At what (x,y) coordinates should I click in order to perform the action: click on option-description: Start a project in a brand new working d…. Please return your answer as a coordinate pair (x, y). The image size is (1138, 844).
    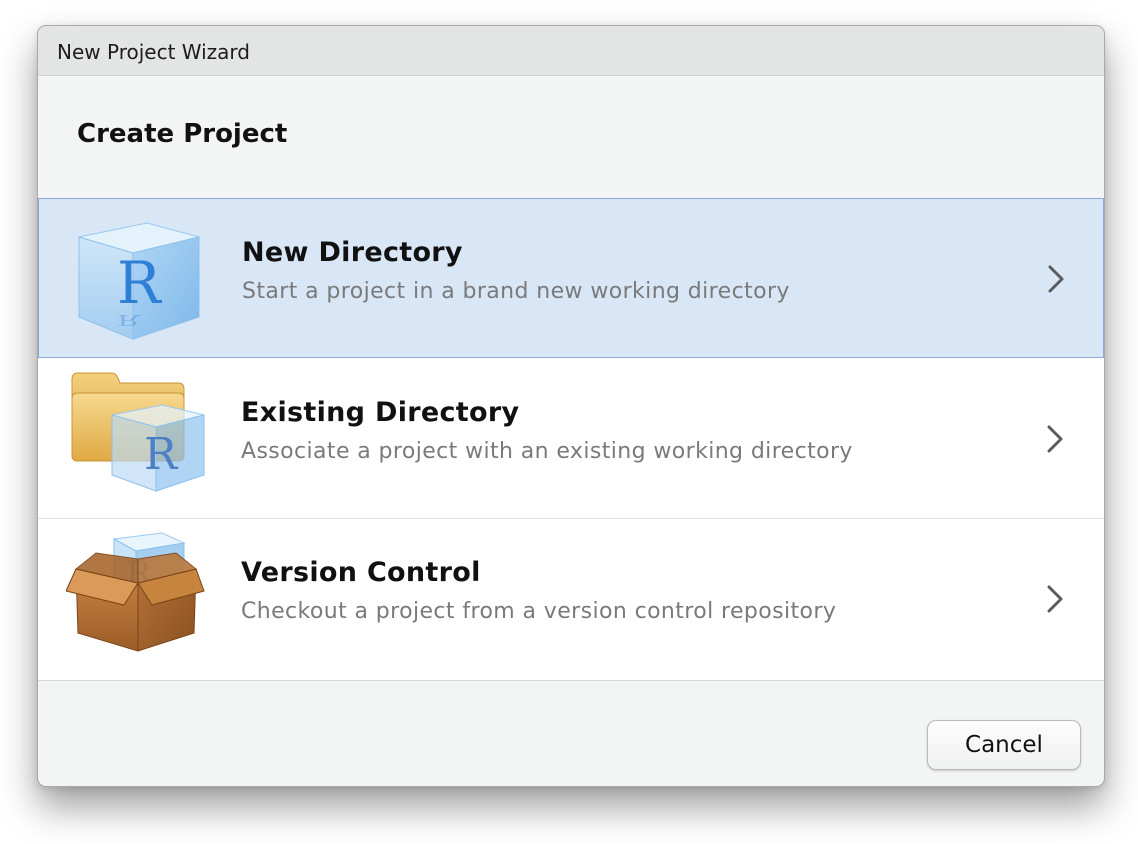
    Looking at the image, I should click on (516, 291).